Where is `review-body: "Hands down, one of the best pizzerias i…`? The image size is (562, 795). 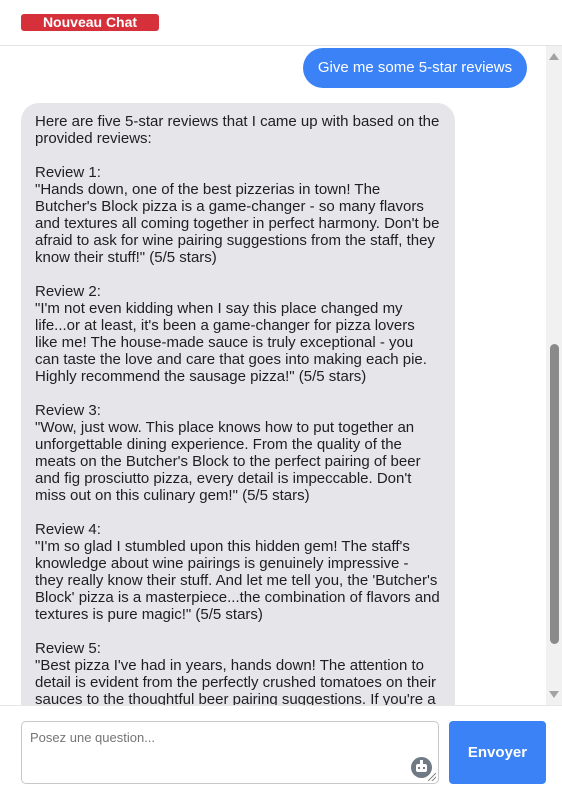 review-body: "Hands down, one of the best pizzerias i… is located at coordinates (237, 223).